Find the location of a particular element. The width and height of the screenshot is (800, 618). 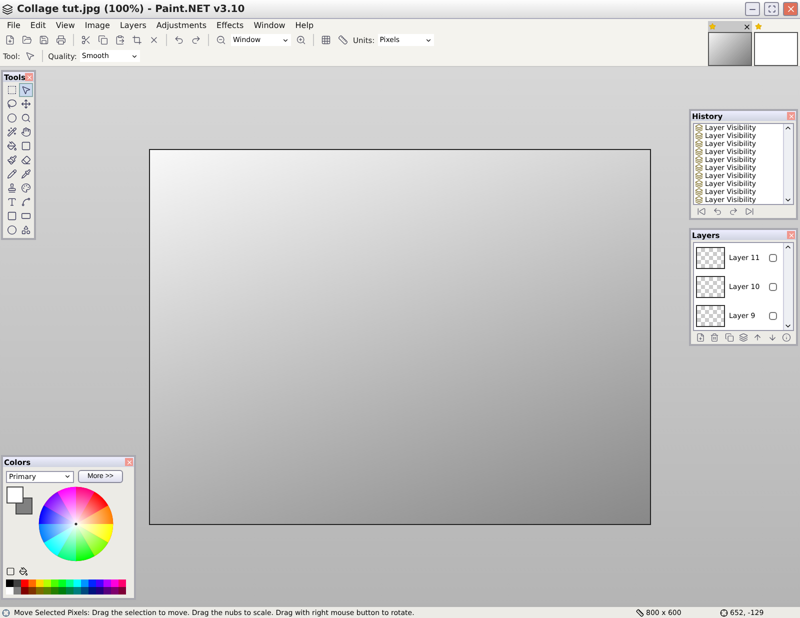

line-icon is located at coordinates (26, 202).